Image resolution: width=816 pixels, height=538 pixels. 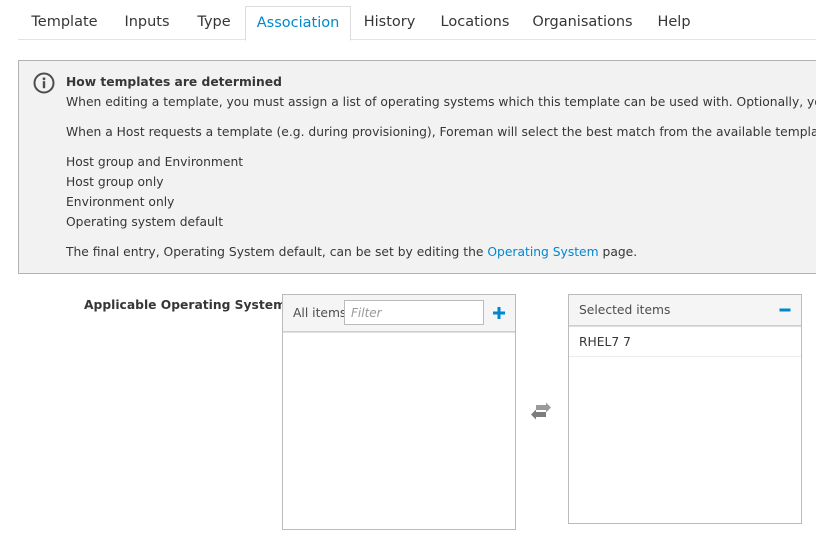 I want to click on tab-organisations: Organisations, so click(x=582, y=23).